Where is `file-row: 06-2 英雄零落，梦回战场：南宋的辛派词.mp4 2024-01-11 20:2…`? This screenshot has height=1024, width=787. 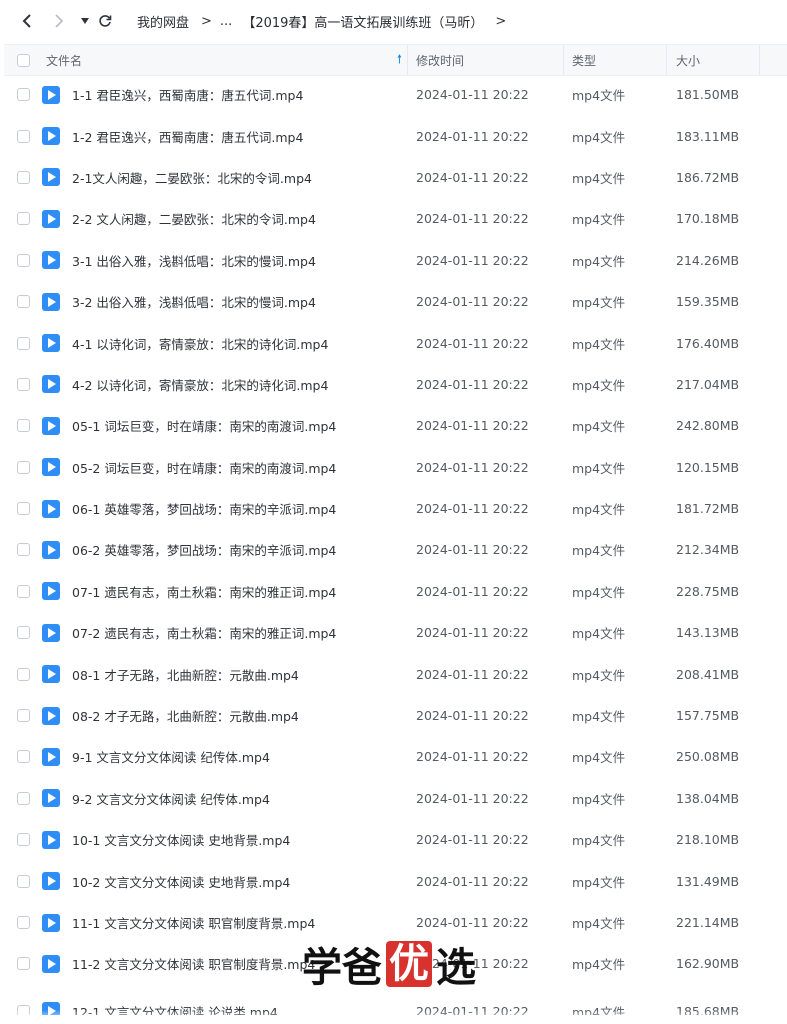
file-row: 06-2 英雄零落，梦回战场：南宋的辛派词.mp4 2024-01-11 20:2… is located at coordinates (393, 549).